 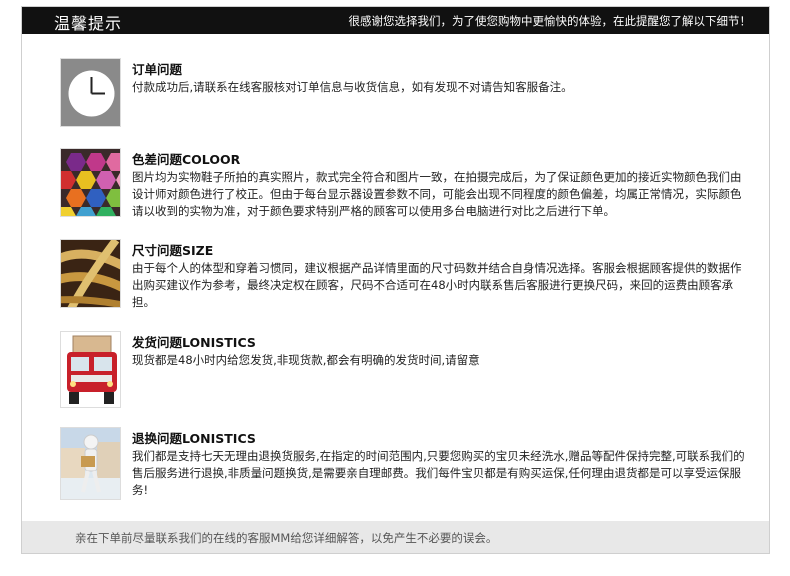 What do you see at coordinates (550, 21) in the screenshot?
I see `header-note: 很感谢您选择我们，为了使您购物中更愉快的体验，在此提醒您了解以下细节！` at bounding box center [550, 21].